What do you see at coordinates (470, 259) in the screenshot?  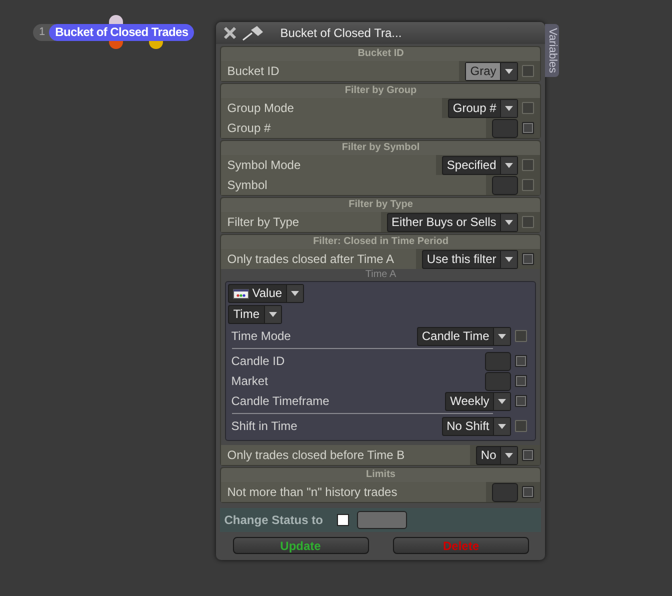 I see `dropdown: Use this filter` at bounding box center [470, 259].